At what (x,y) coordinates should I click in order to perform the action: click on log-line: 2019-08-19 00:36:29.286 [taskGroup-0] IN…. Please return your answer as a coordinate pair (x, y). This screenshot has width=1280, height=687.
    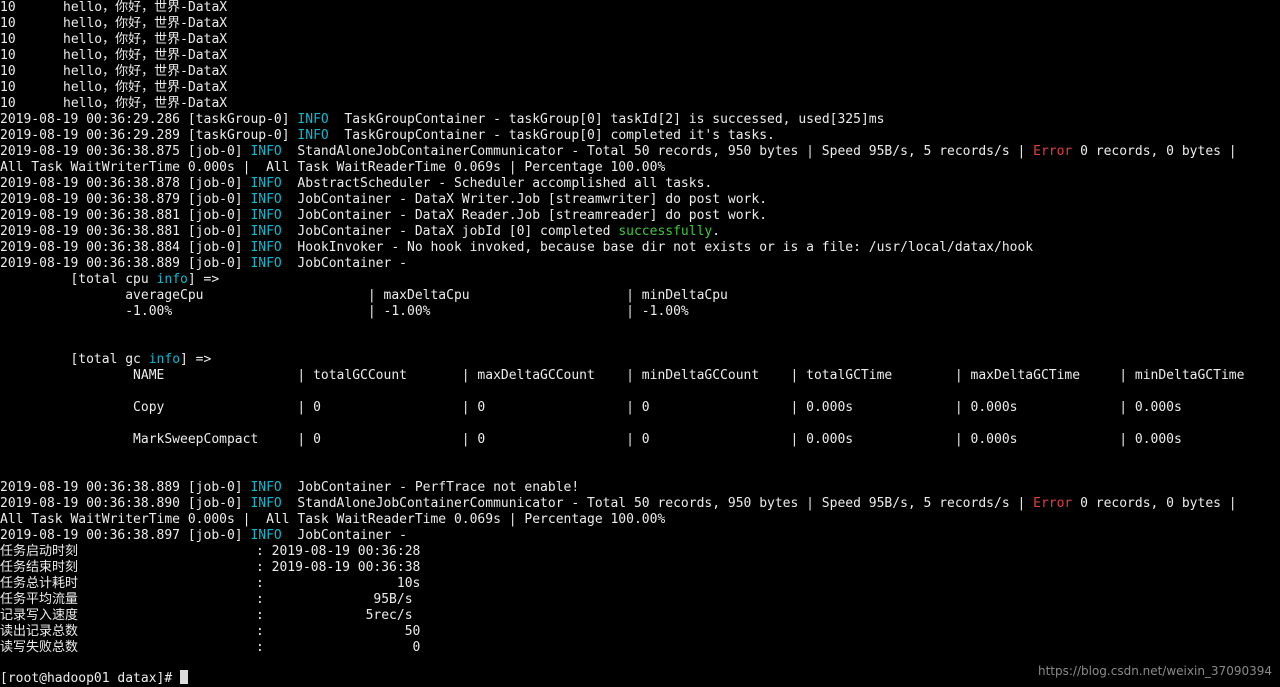
    Looking at the image, I should click on (442, 119).